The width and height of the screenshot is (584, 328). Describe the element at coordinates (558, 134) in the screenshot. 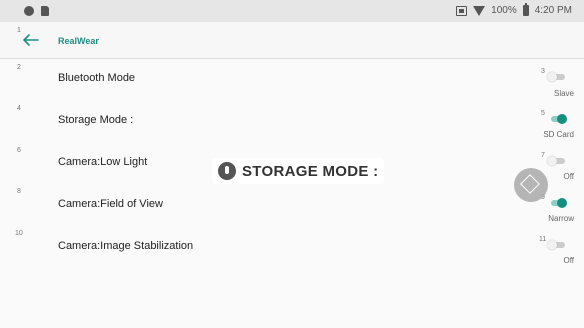

I see `setting-value: SD Card` at that location.